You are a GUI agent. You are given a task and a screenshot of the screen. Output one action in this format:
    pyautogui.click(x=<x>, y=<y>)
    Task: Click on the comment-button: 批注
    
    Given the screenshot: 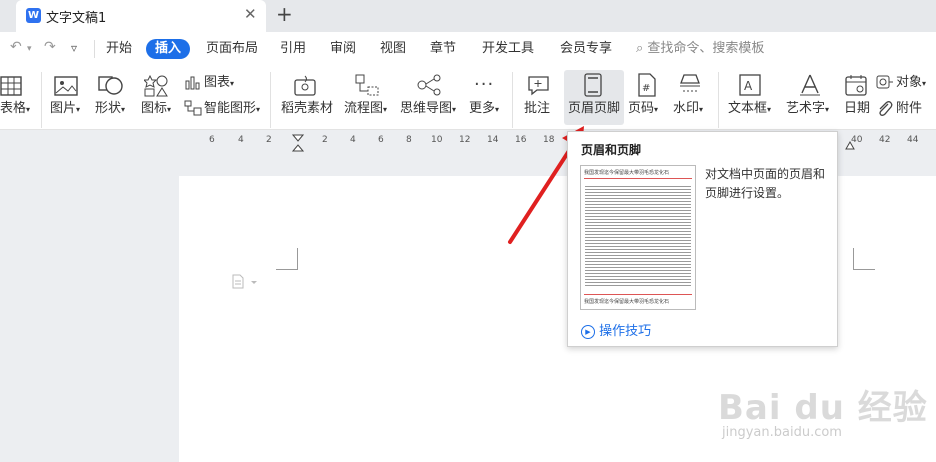 What is the action you would take?
    pyautogui.click(x=537, y=109)
    